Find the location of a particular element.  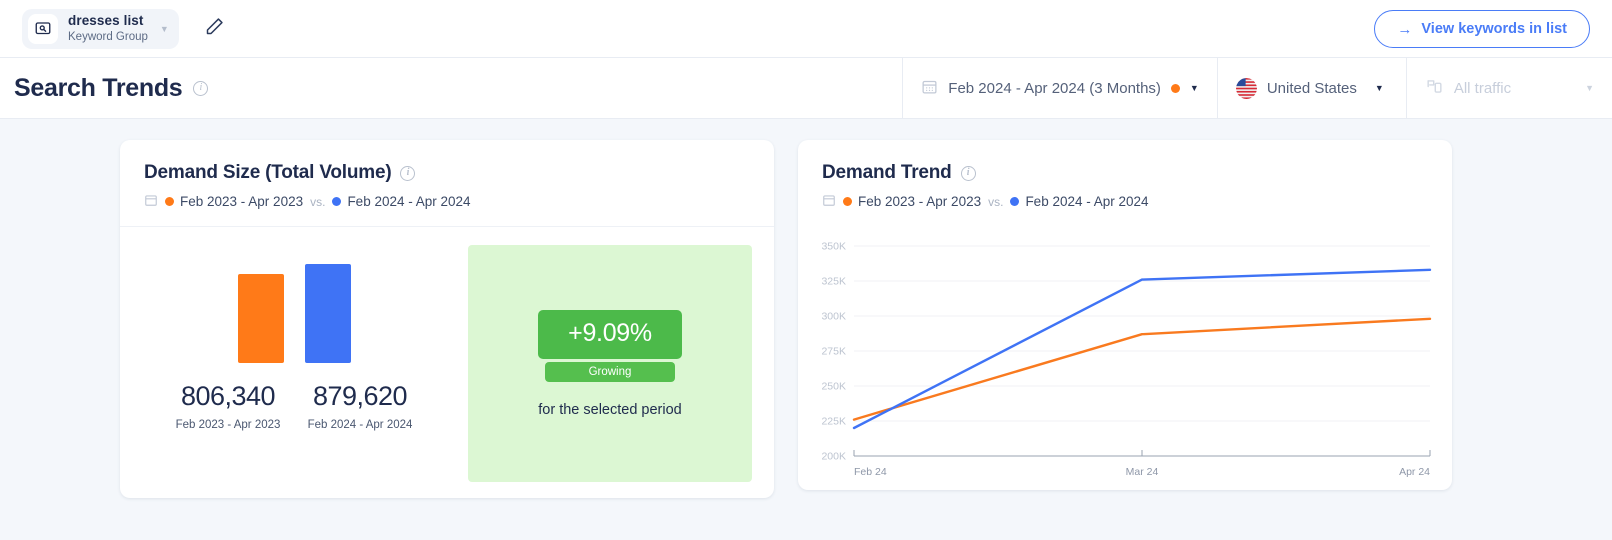

bar-value-current: 879,620 Feb 2024 - Apr 2024 is located at coordinates (360, 406).